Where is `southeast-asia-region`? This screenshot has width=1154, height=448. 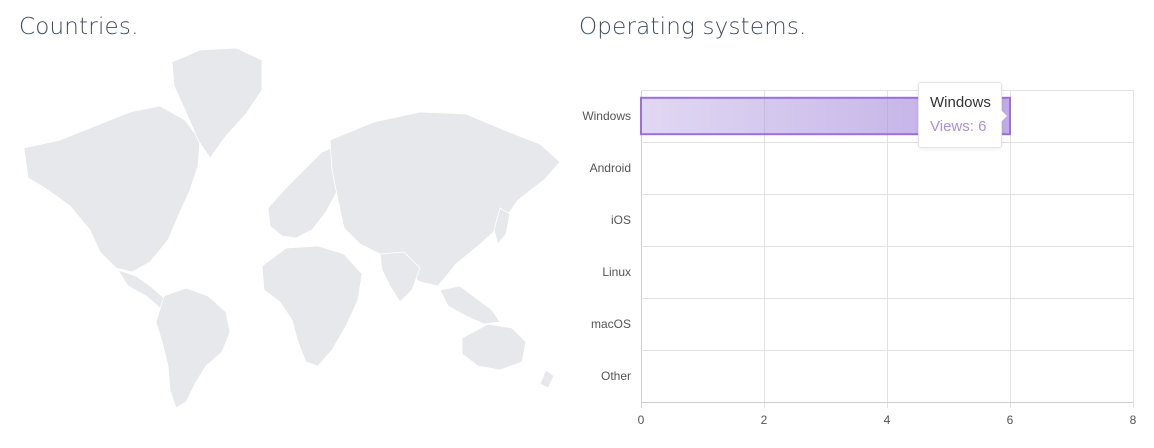 southeast-asia-region is located at coordinates (470, 305).